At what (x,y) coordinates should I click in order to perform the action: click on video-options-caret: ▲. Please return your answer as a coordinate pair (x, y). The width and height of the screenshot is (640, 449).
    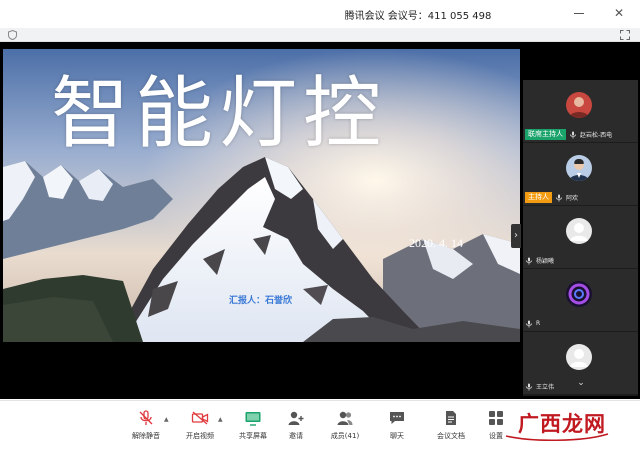
    Looking at the image, I should click on (220, 419).